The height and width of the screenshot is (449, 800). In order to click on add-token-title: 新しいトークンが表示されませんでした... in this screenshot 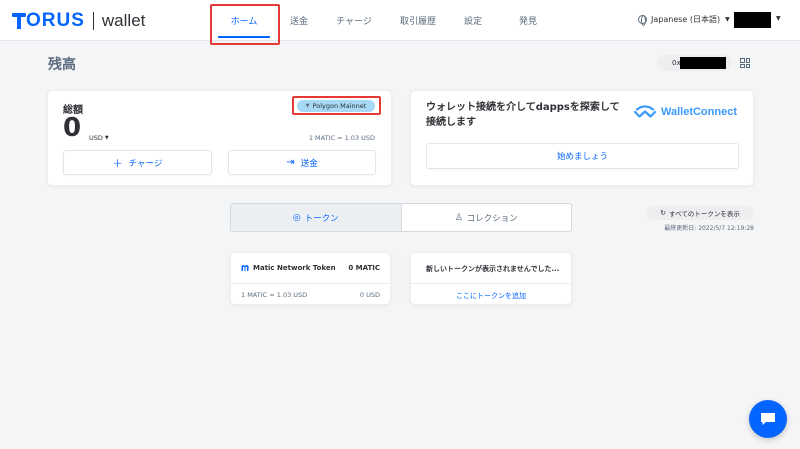, I will do `click(493, 269)`.